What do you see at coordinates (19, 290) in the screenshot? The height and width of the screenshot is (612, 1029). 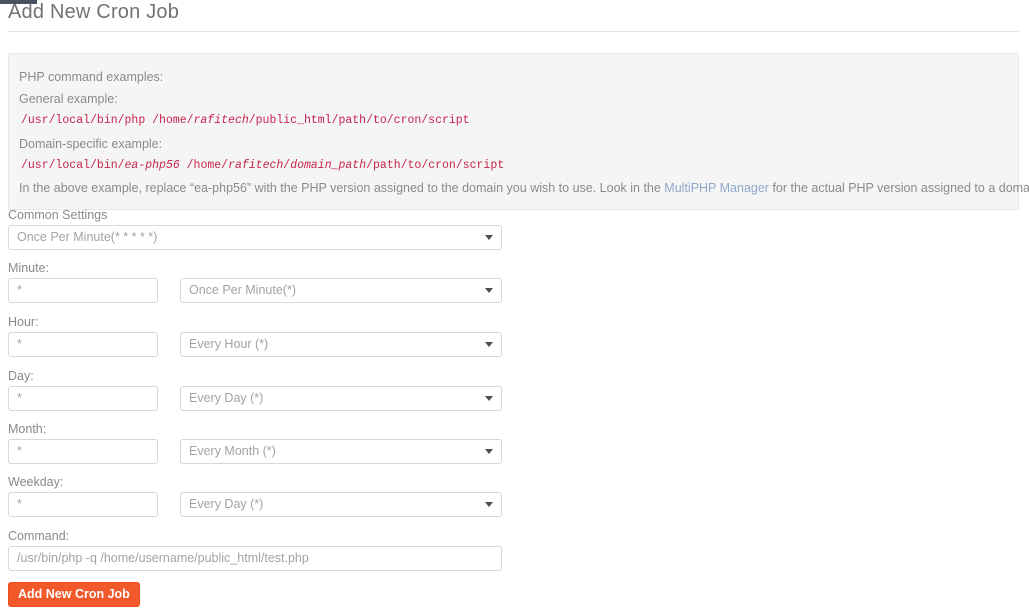 I see `minute-input-value: *` at bounding box center [19, 290].